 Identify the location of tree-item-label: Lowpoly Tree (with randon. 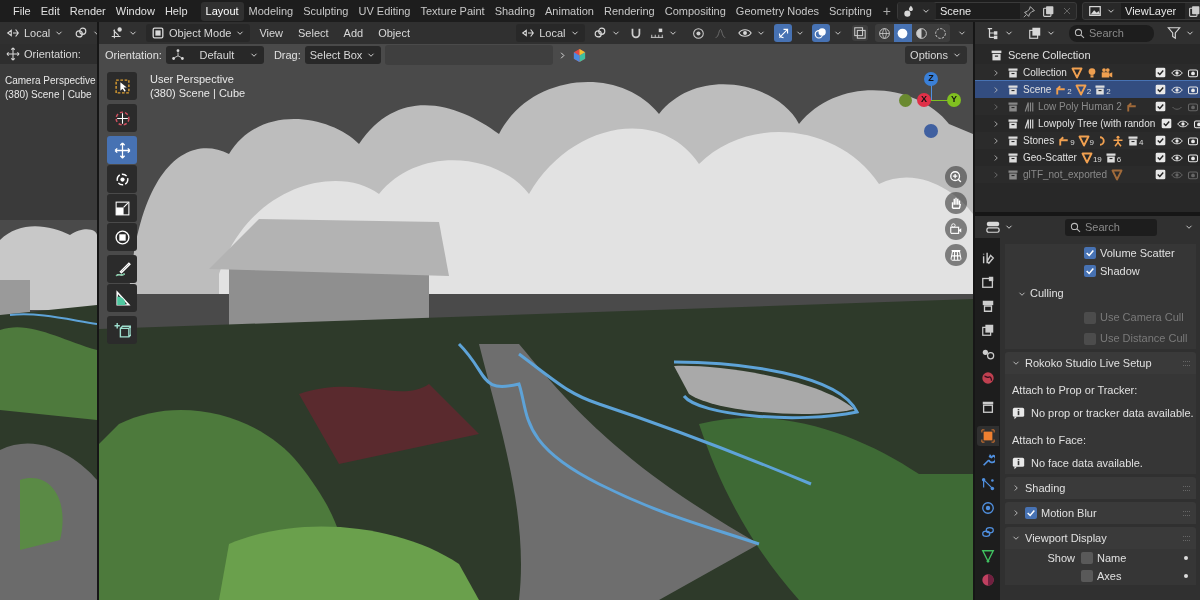
(1097, 124).